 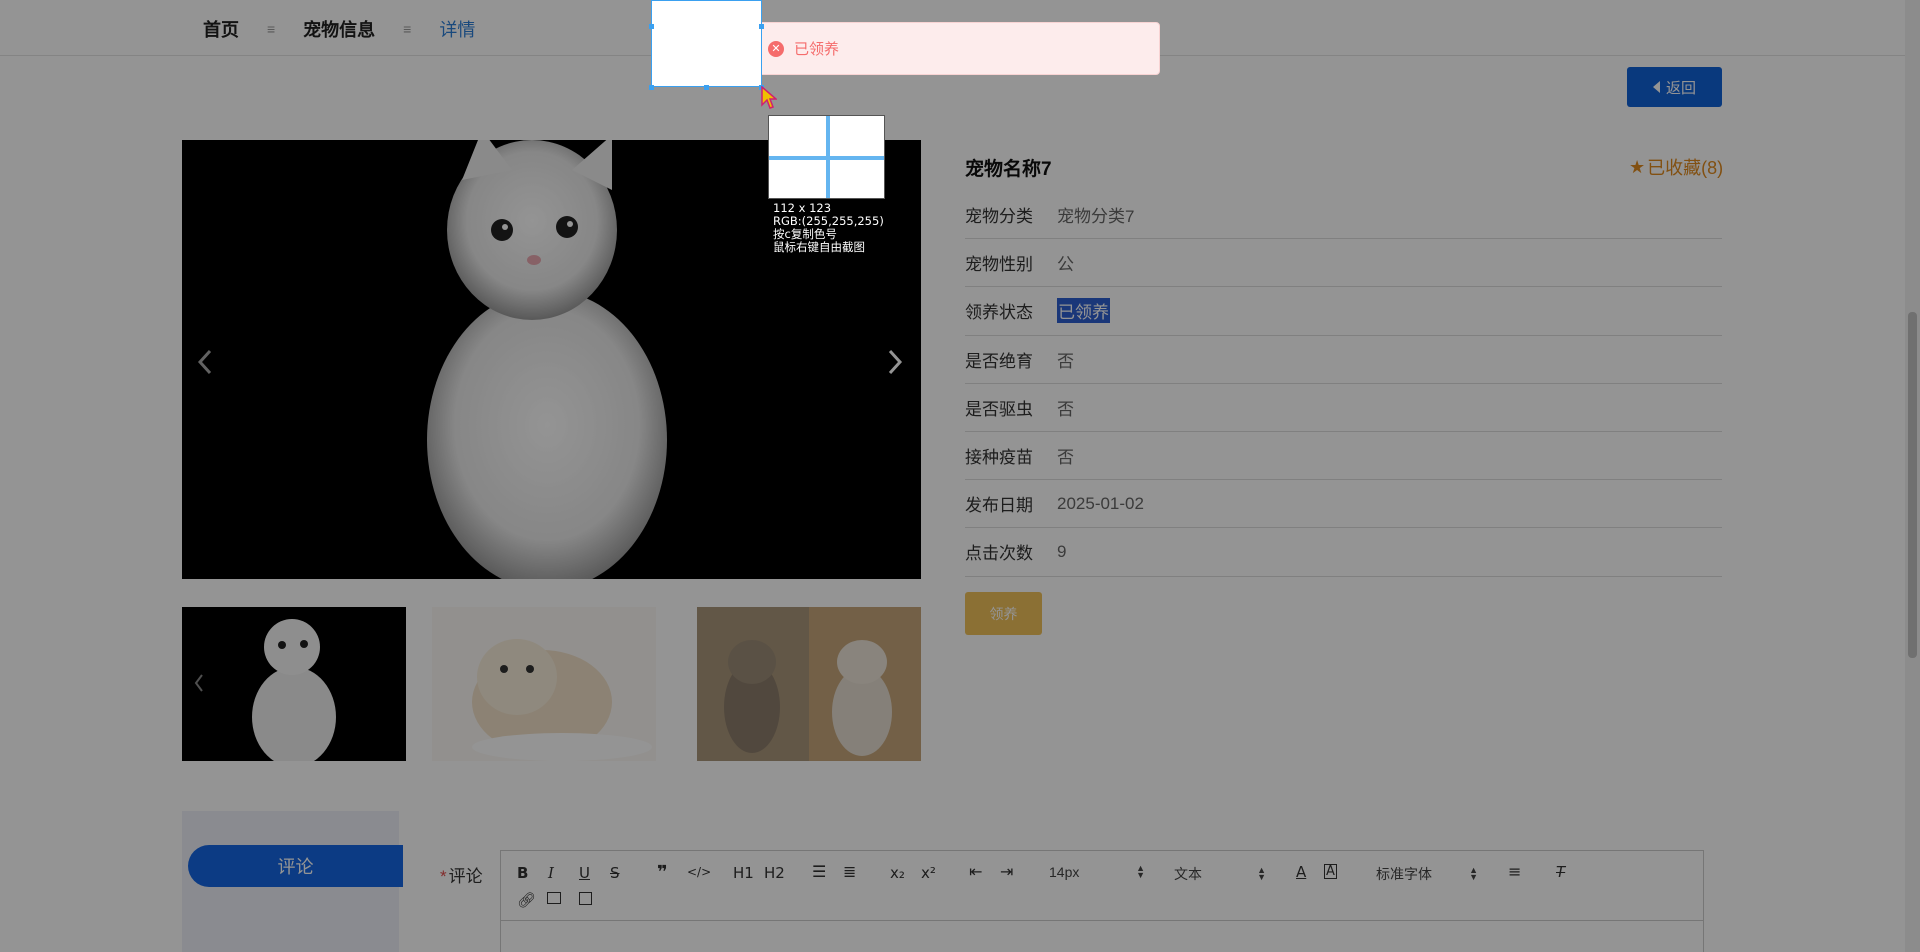 I want to click on adopt-button: 领养, so click(x=1003, y=613).